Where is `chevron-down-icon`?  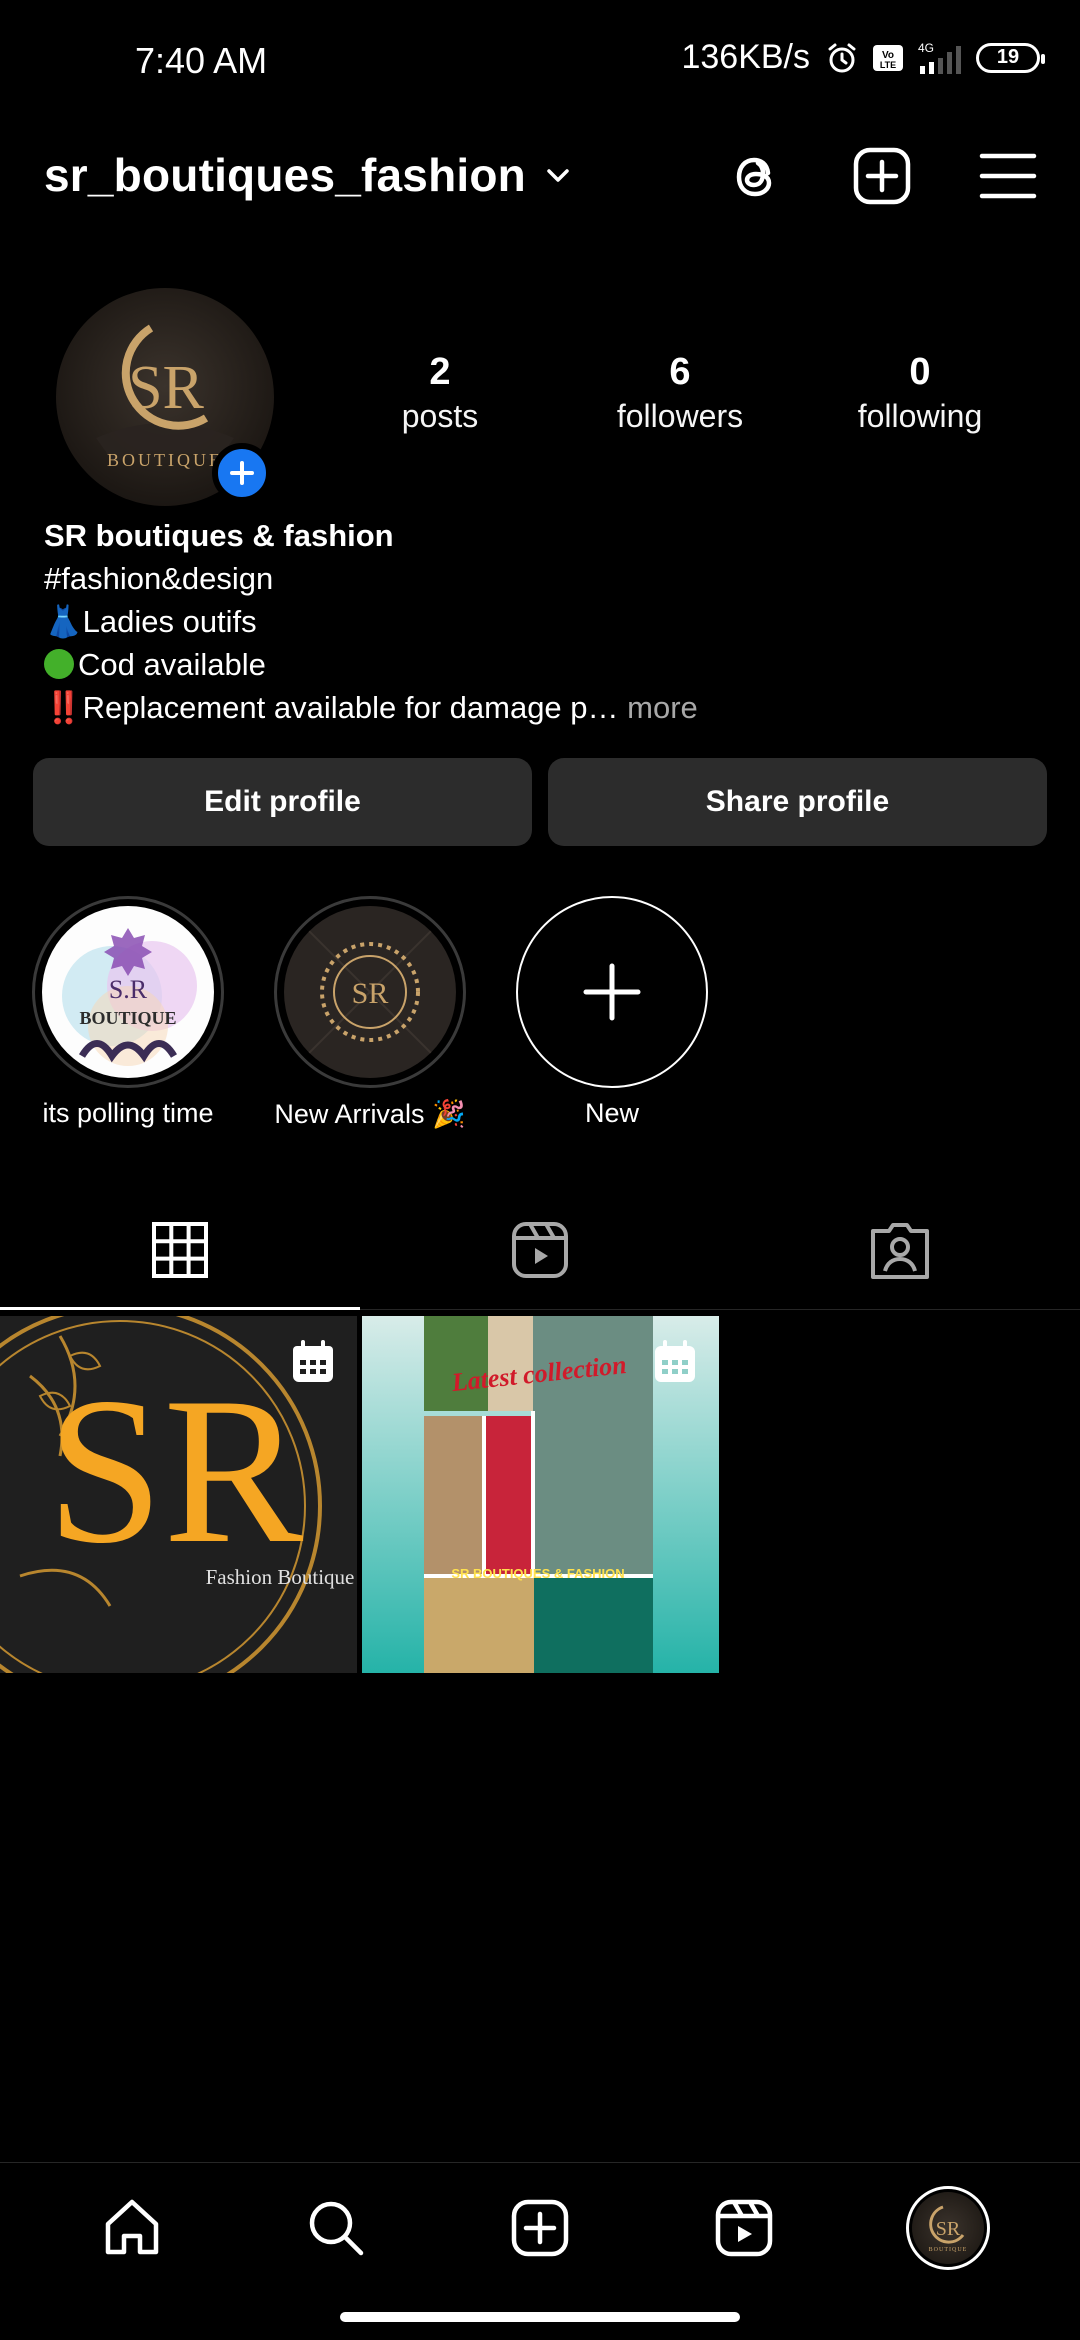 chevron-down-icon is located at coordinates (558, 175).